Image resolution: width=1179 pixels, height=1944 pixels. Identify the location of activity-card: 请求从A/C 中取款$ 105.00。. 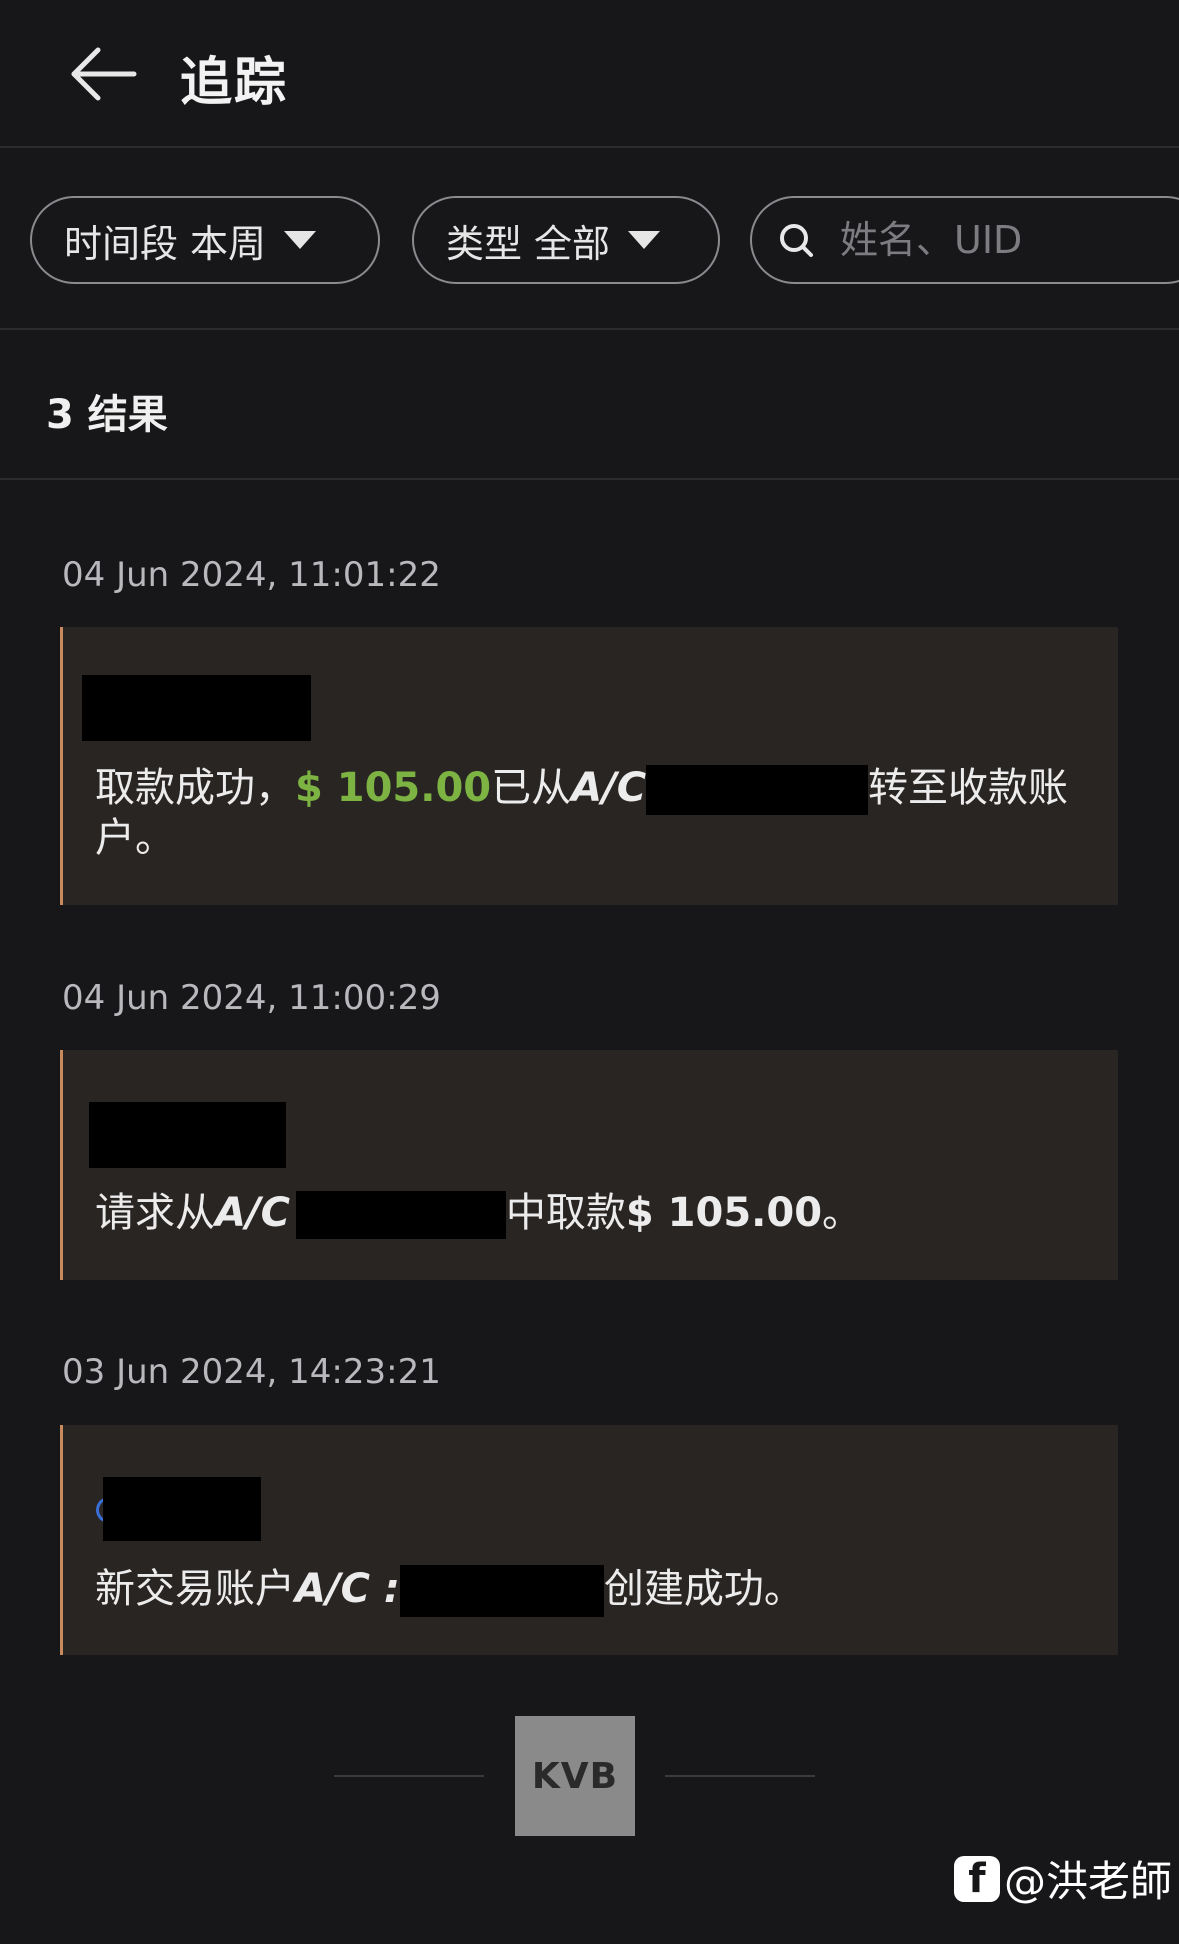
(589, 1165).